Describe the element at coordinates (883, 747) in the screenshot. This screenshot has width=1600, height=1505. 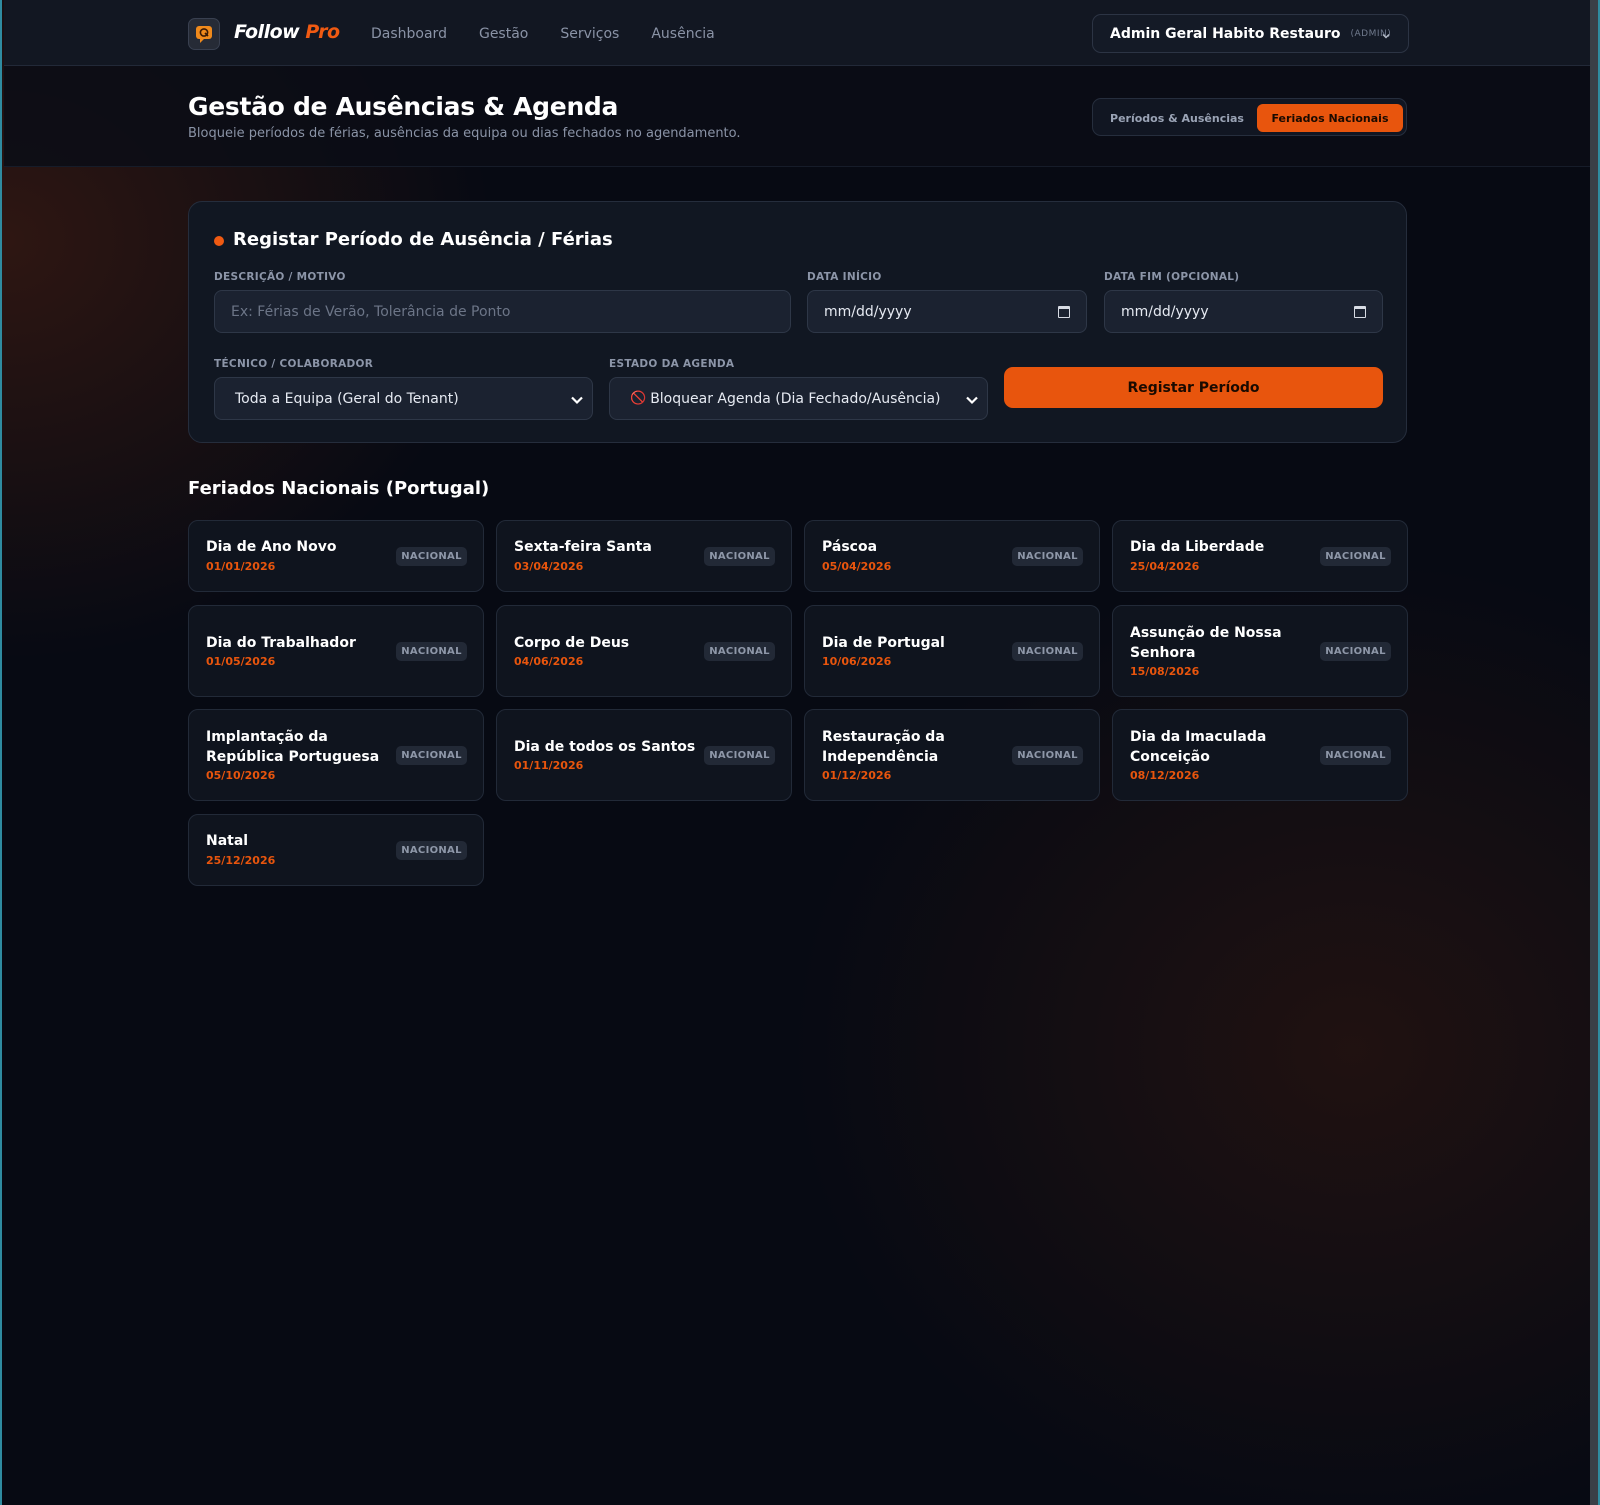
I see `holiday-name: Restauração da Independência` at that location.